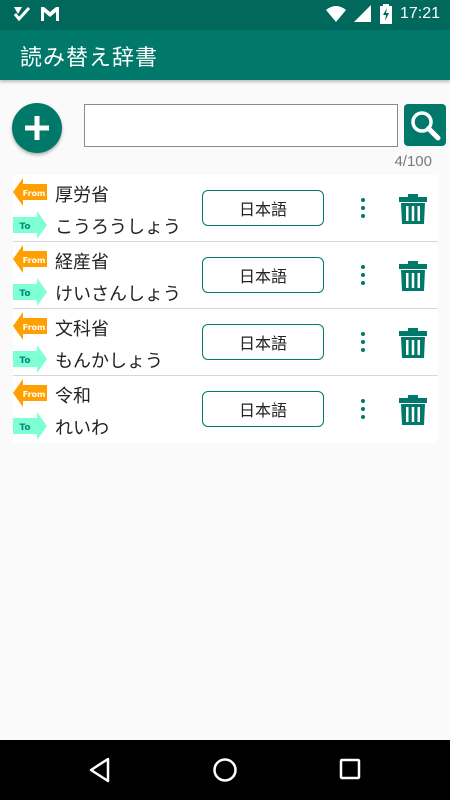 The height and width of the screenshot is (800, 450). I want to click on search-button, so click(425, 125).